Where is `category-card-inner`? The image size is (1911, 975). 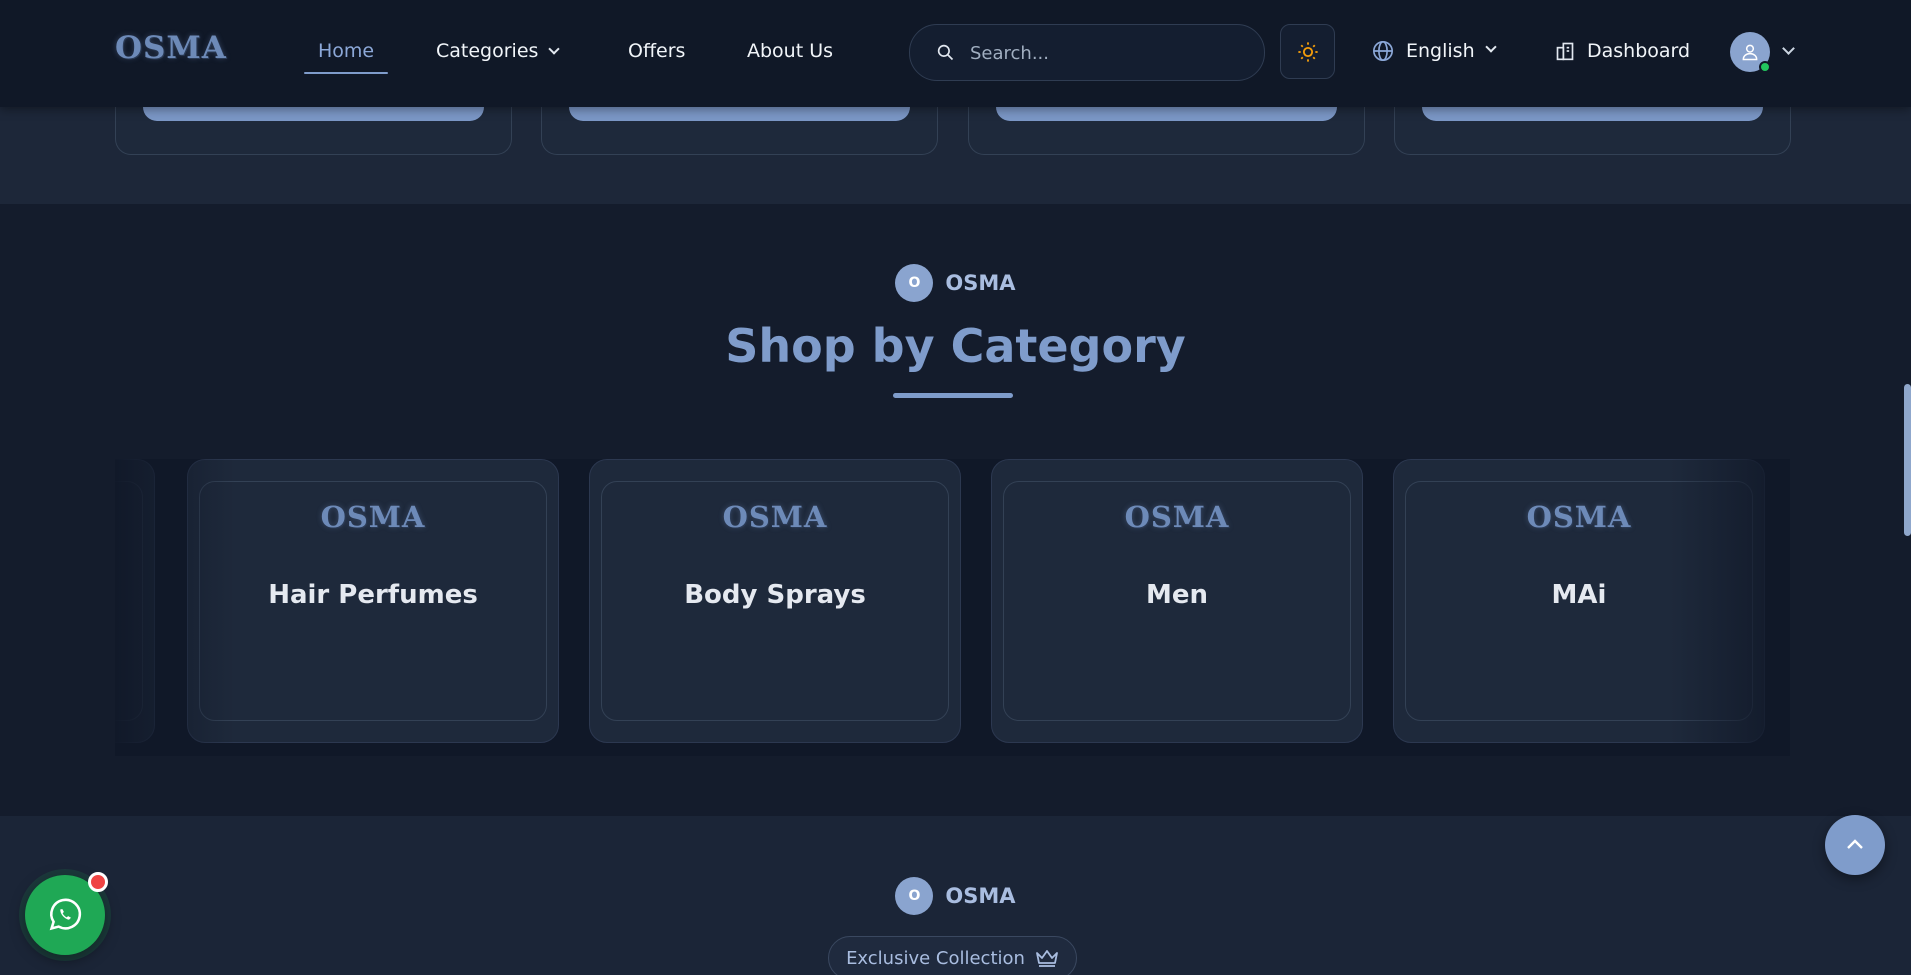 category-card-inner is located at coordinates (129, 601).